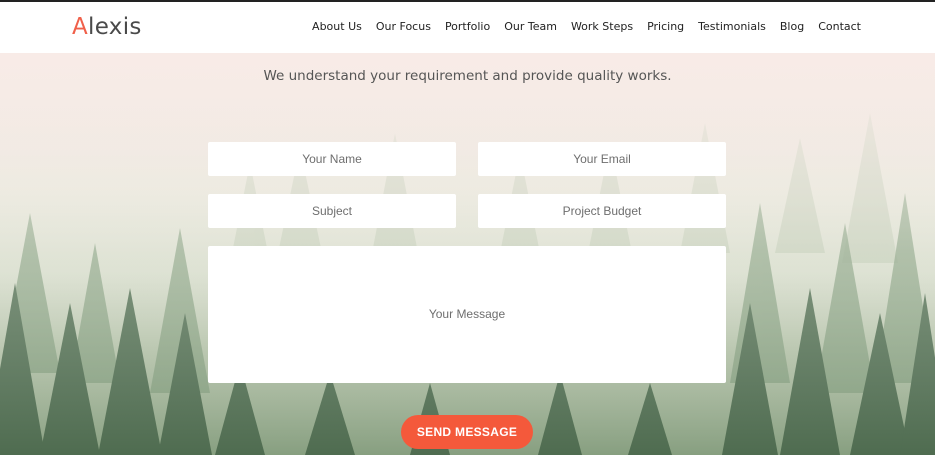  I want to click on nav-blog: Blog, so click(792, 26).